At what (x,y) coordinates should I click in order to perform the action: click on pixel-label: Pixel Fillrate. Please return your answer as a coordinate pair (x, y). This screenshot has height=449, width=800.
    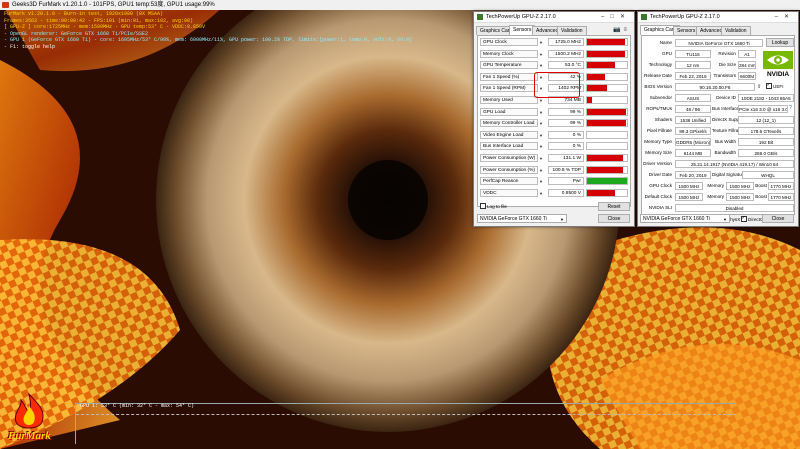
    Looking at the image, I should click on (659, 130).